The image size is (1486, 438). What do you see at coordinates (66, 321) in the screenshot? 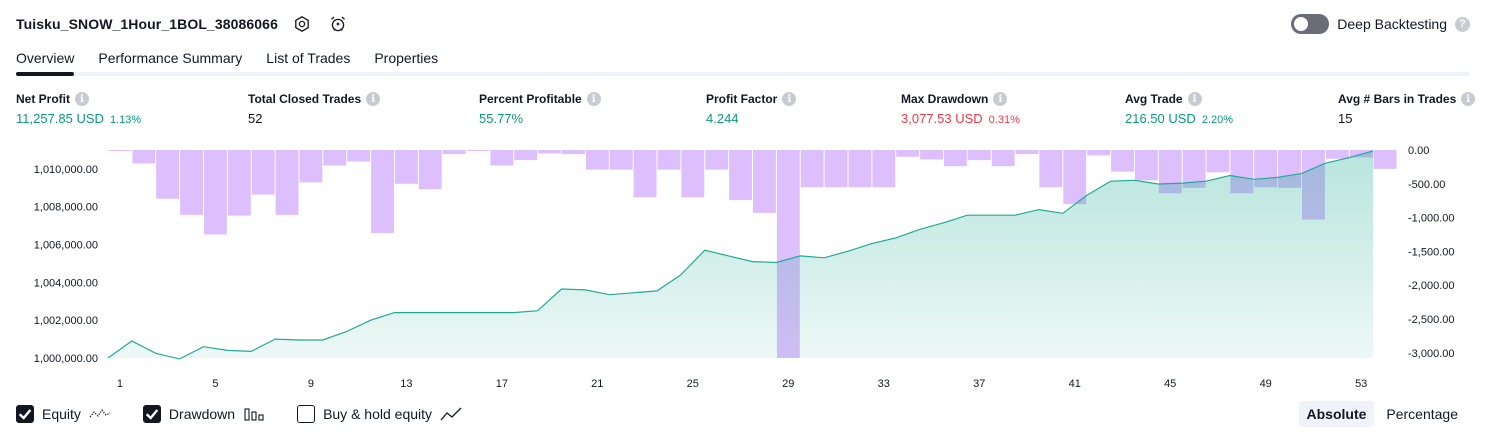
I see `y-left-tick-label: 1,002,000.00` at bounding box center [66, 321].